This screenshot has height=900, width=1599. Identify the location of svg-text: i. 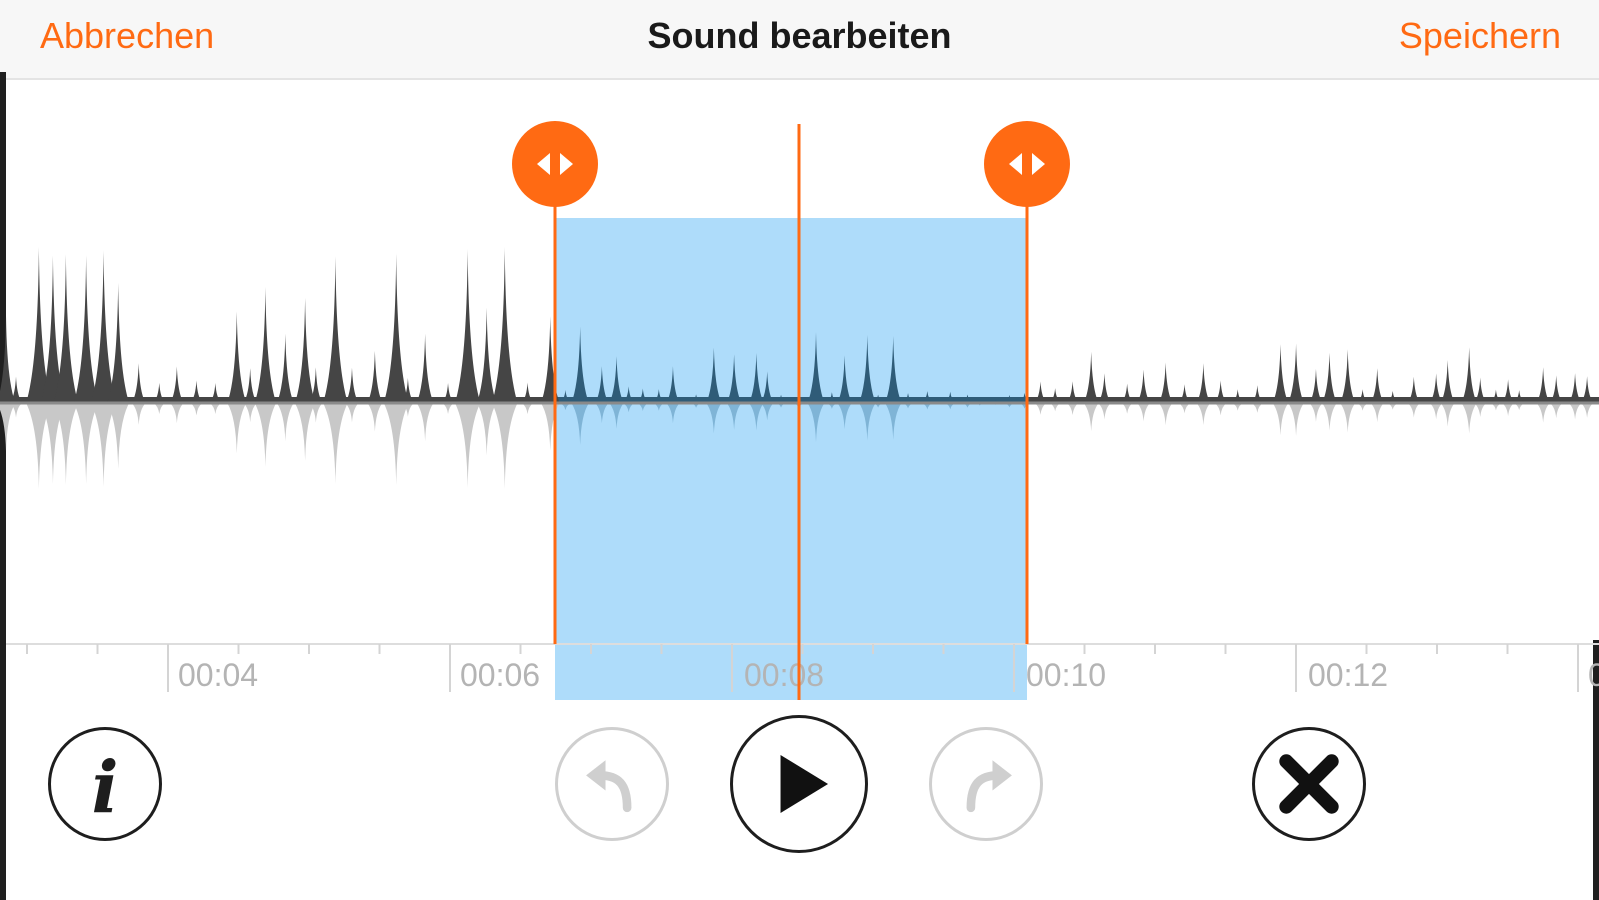
(104, 787).